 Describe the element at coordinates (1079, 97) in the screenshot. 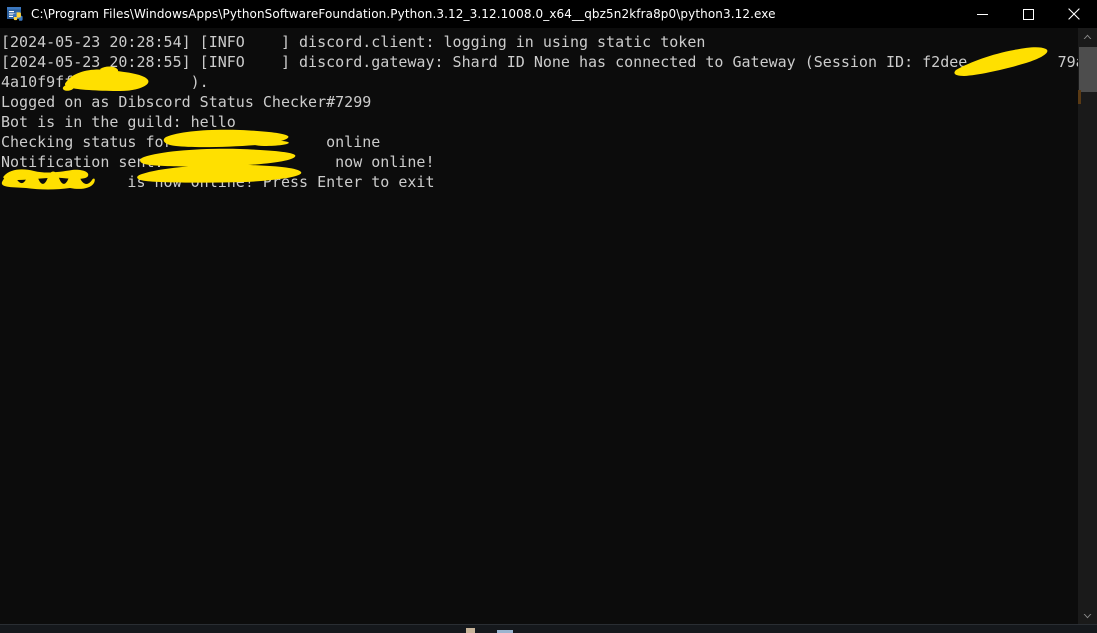

I see `scrollbar-mark` at that location.